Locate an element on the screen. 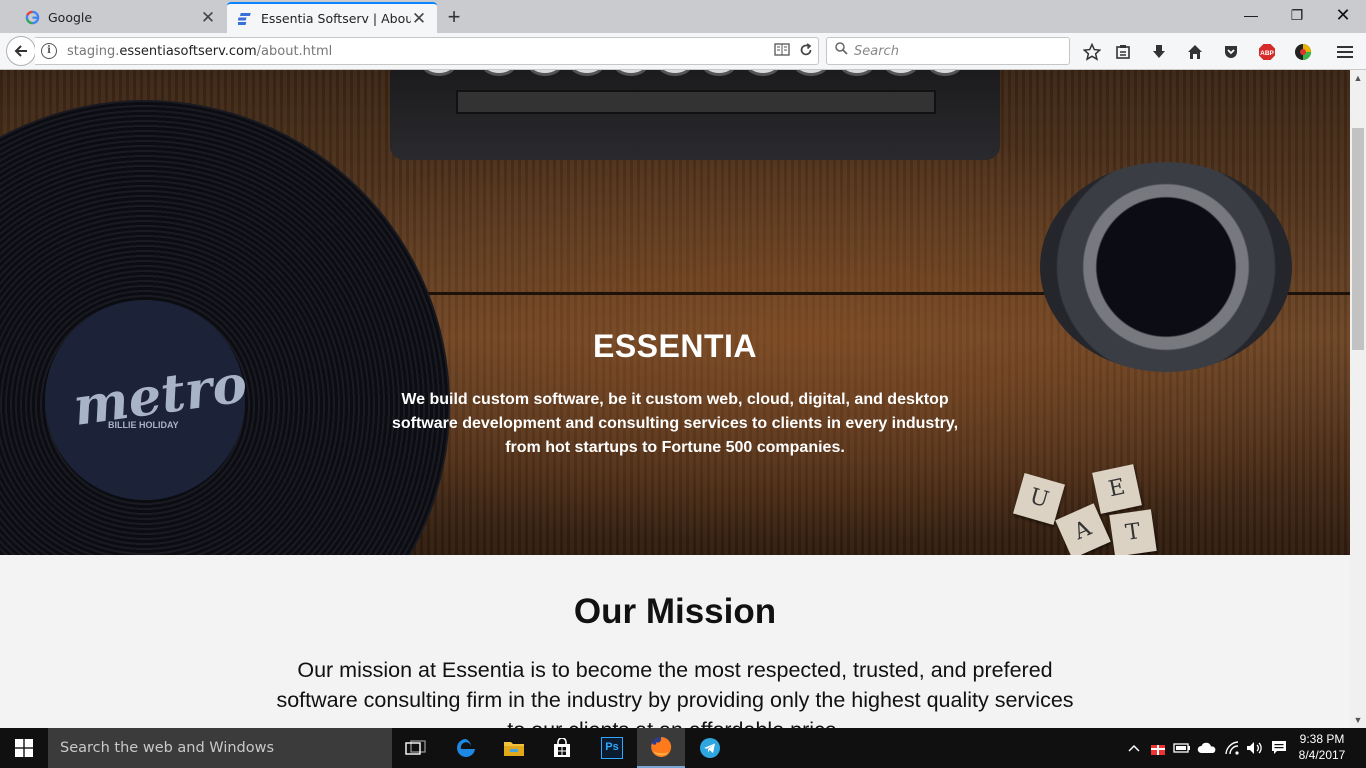 The width and height of the screenshot is (1366, 768). edge-icon is located at coordinates (466, 748).